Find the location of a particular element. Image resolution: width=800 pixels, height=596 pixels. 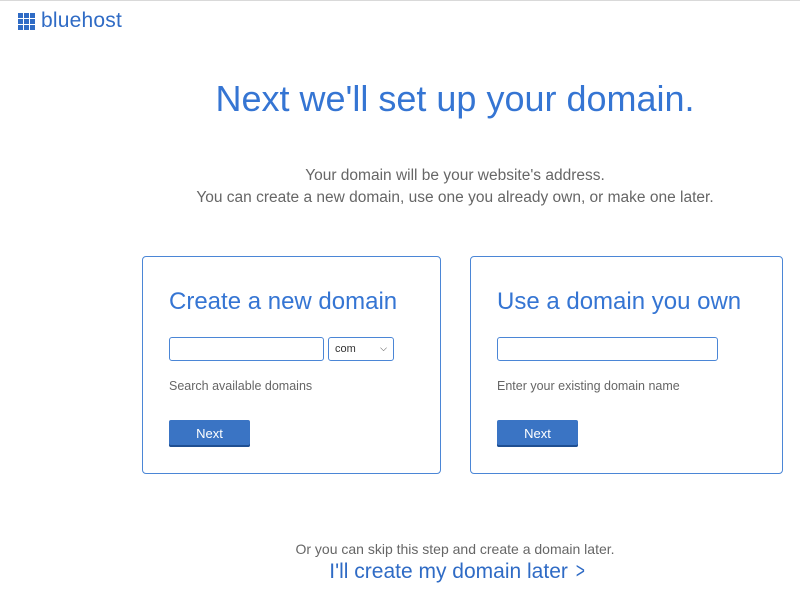

existing-domain-input is located at coordinates (607, 349).